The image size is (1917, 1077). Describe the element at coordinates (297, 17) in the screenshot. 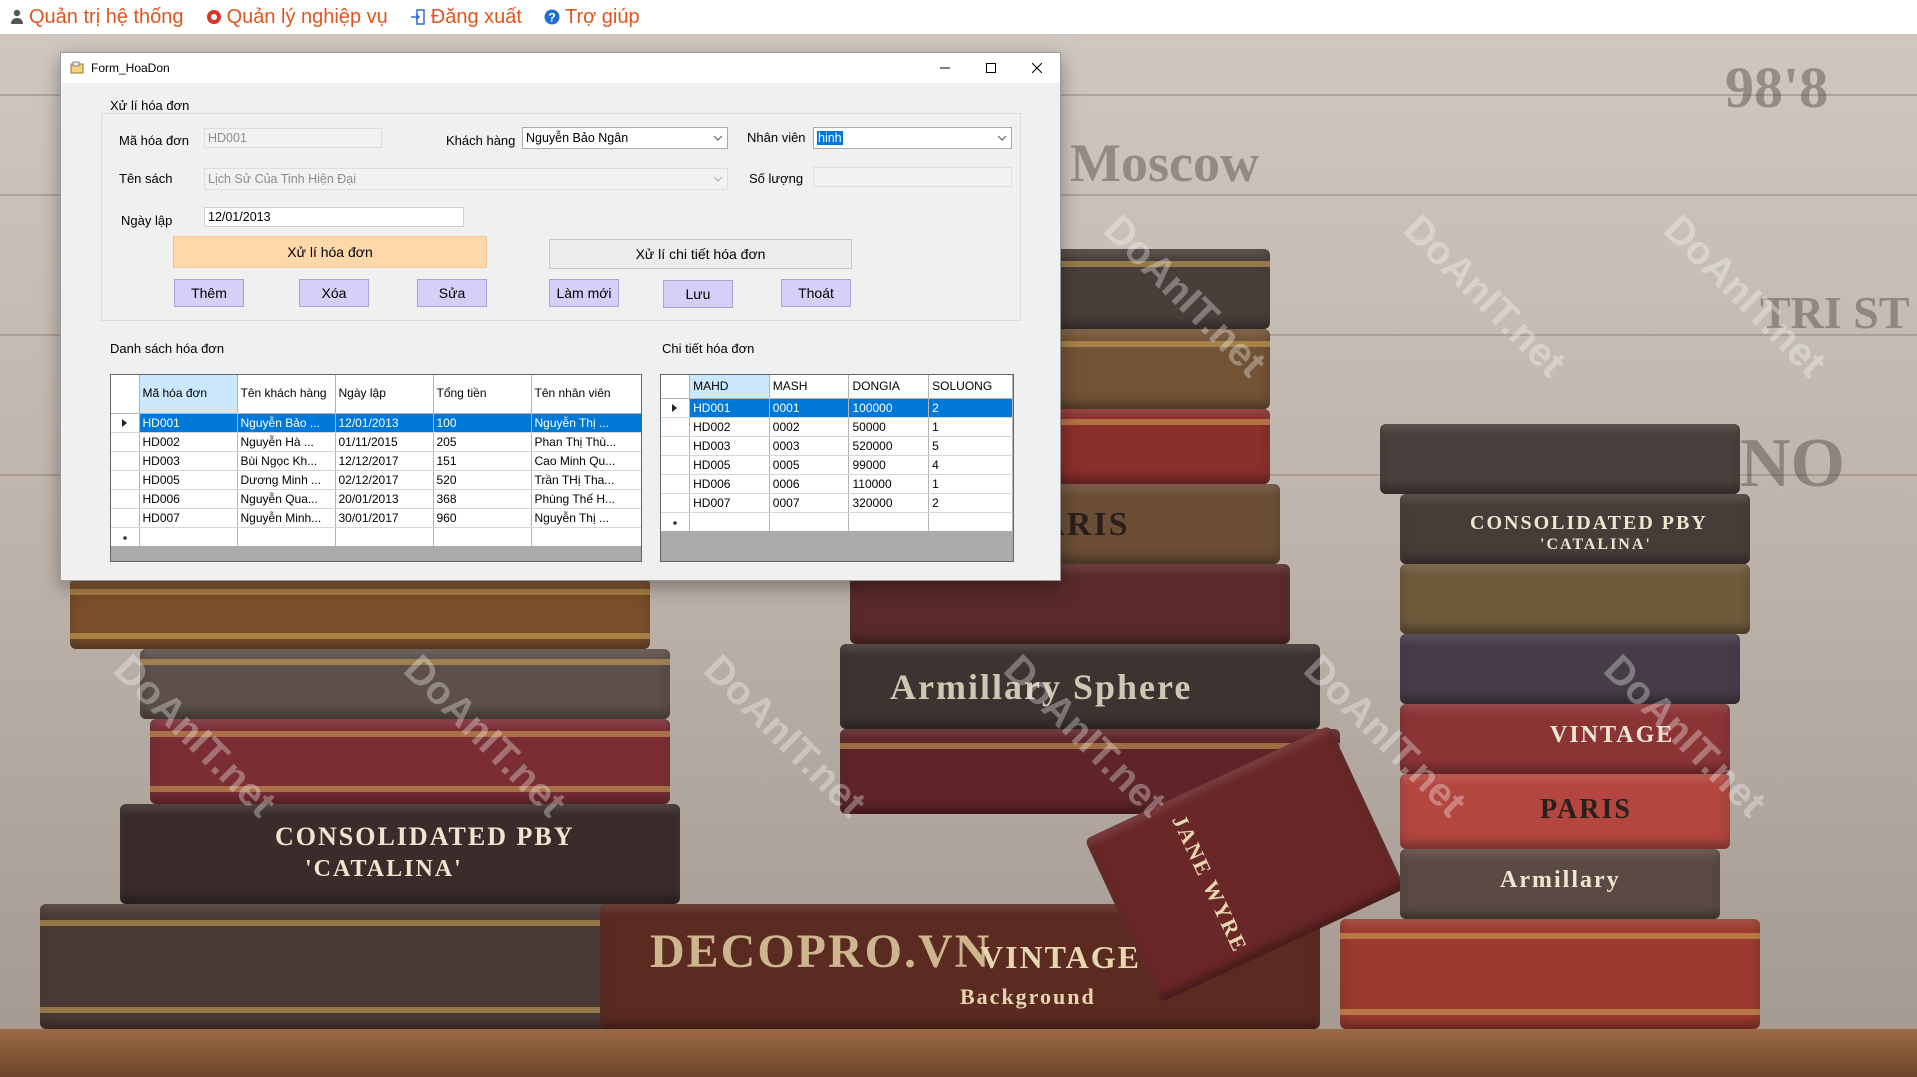

I see `menu-quan-ly-nghiep-vu: Quản lý nghiệp vụ` at that location.